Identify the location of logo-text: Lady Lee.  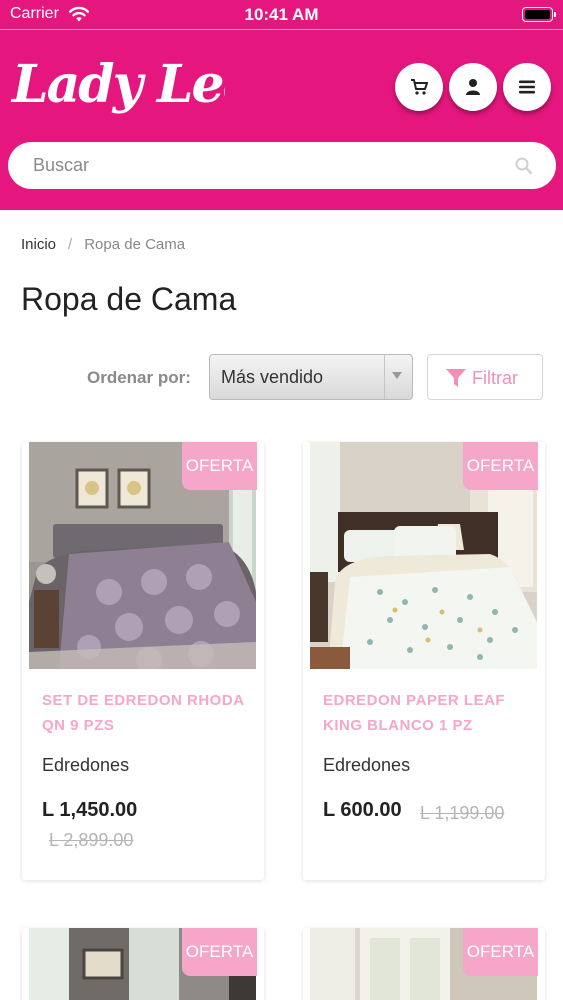
(117, 84).